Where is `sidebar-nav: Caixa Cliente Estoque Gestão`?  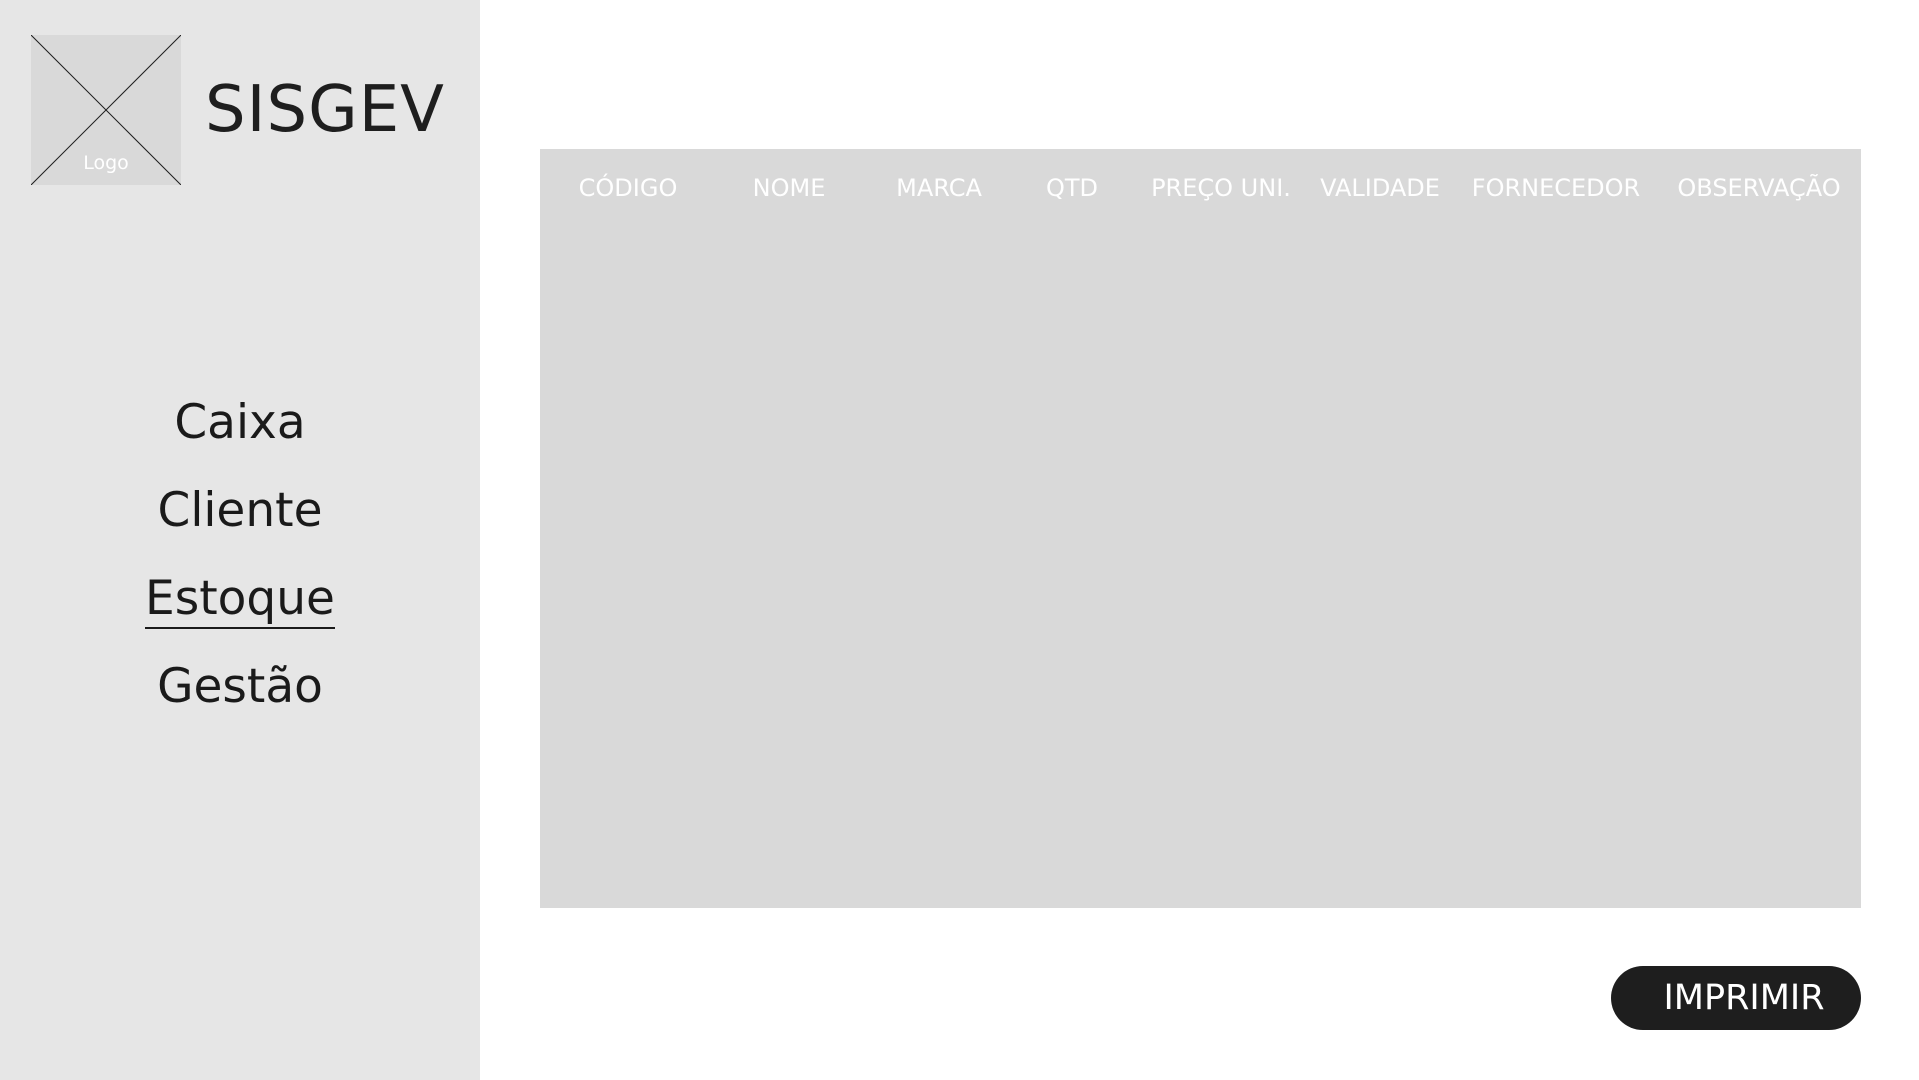
sidebar-nav: Caixa Cliente Estoque Gestão is located at coordinates (240, 561).